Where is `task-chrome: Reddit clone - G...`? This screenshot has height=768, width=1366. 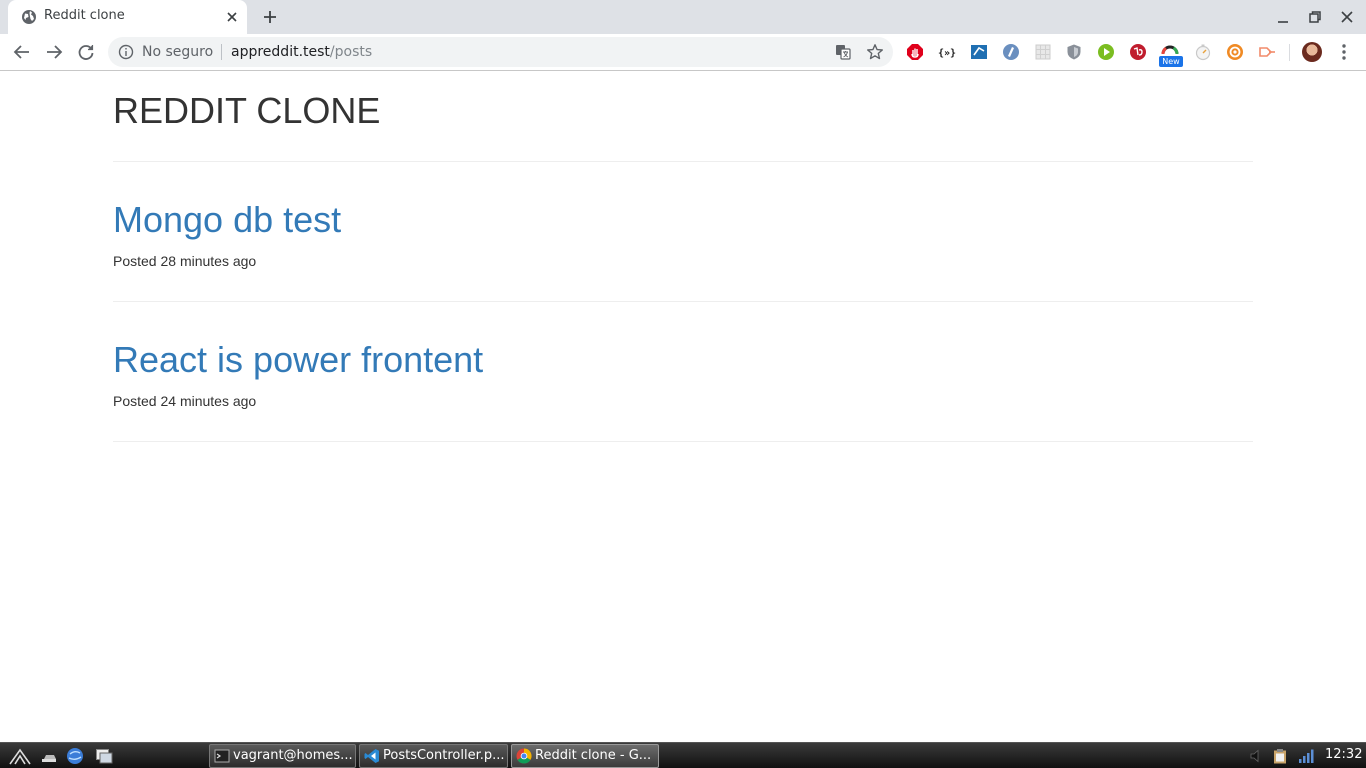
task-chrome: Reddit clone - G... is located at coordinates (585, 756).